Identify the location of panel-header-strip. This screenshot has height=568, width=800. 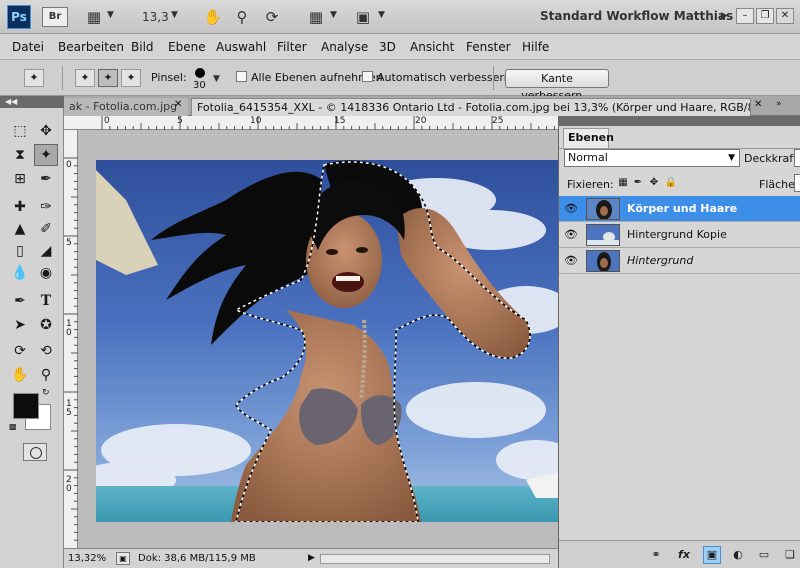
(679, 121).